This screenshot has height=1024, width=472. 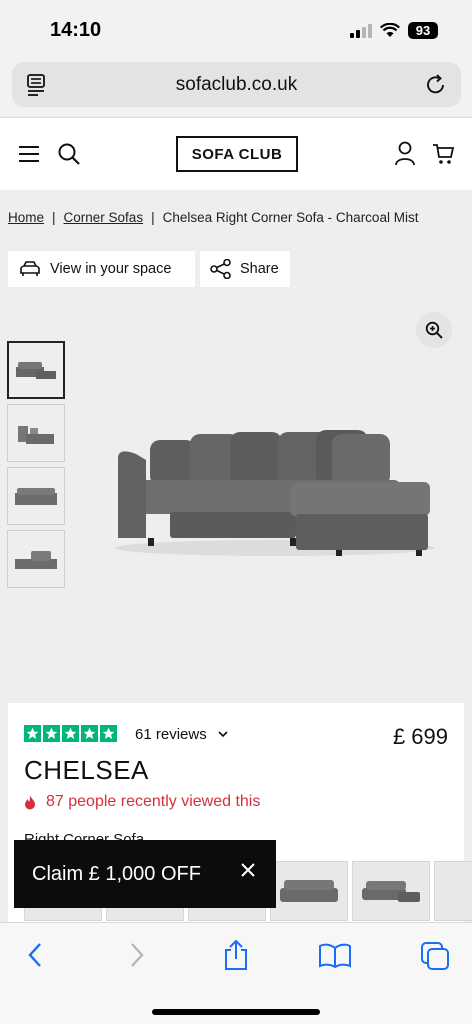 What do you see at coordinates (420, 736) in the screenshot?
I see `product-price: £ 699` at bounding box center [420, 736].